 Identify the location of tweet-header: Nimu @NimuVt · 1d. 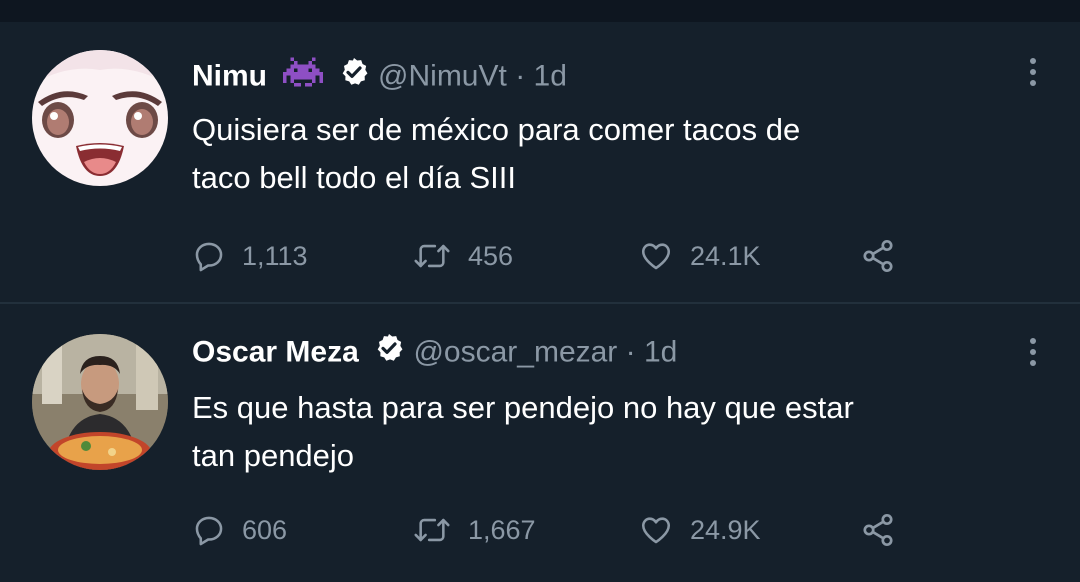
(379, 74).